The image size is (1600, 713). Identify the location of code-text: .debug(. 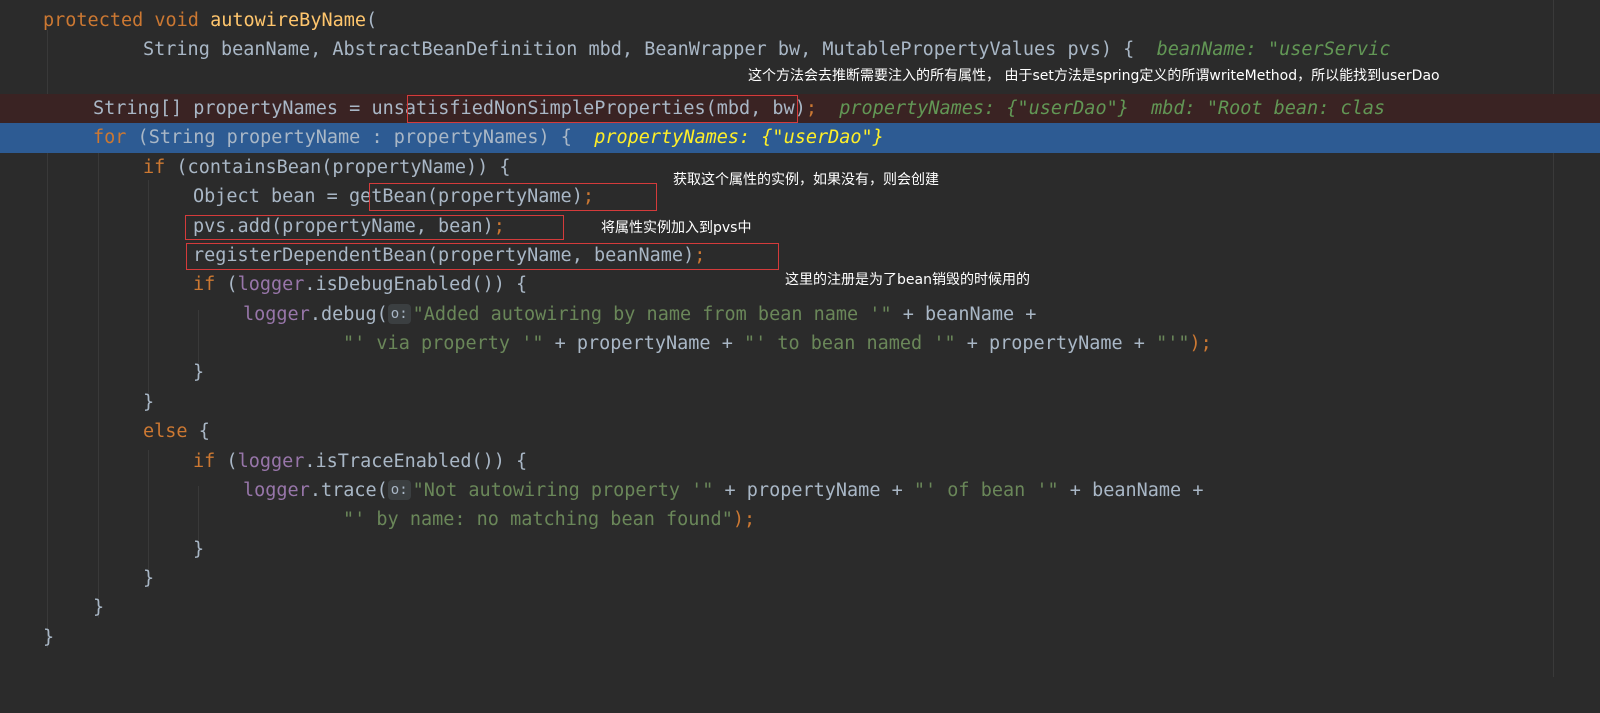
(348, 314).